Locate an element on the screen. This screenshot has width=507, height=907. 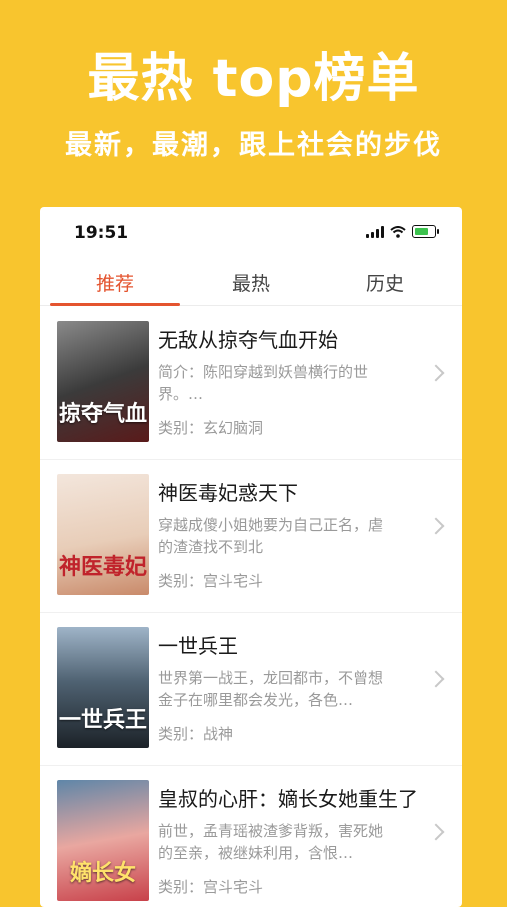
signal-icon is located at coordinates (375, 231).